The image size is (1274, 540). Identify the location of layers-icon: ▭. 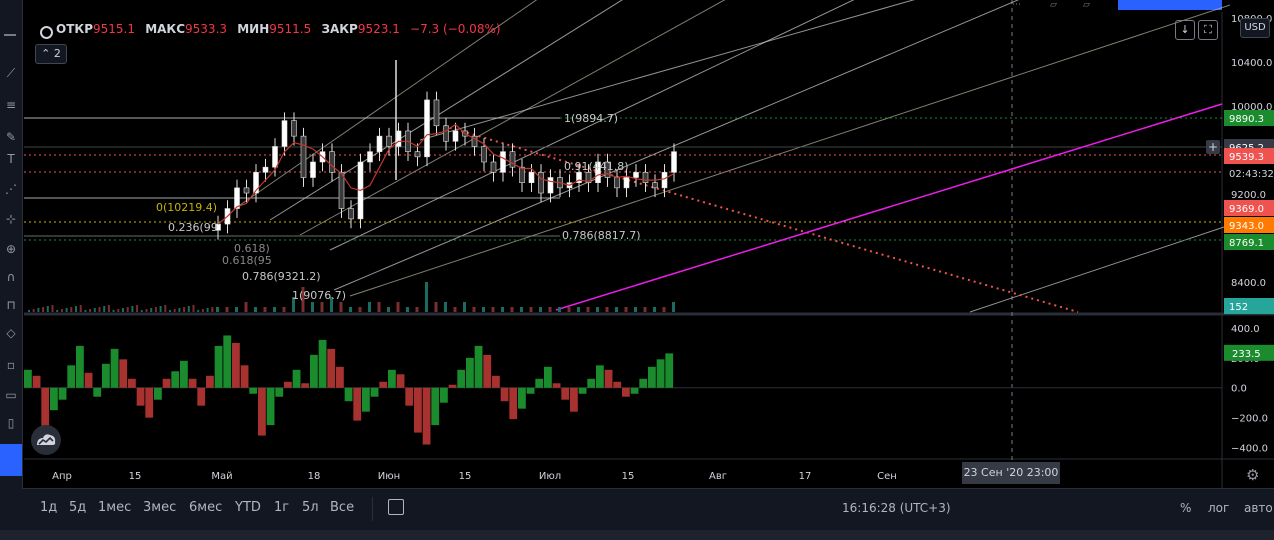
(11, 395).